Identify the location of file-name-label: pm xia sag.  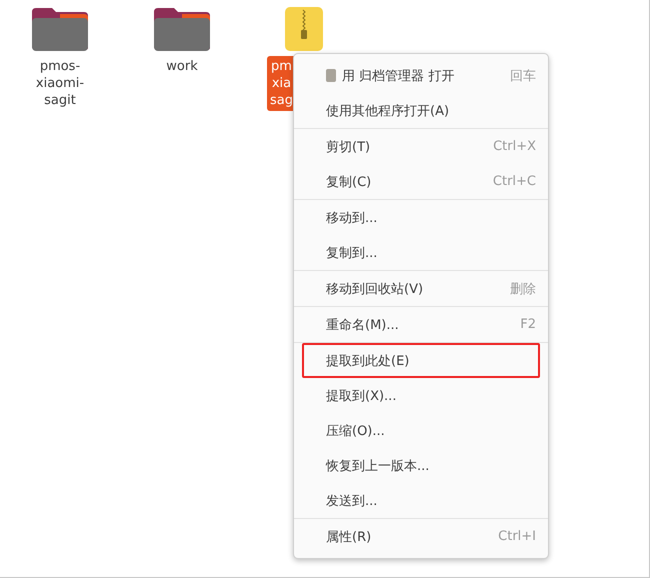
(281, 83).